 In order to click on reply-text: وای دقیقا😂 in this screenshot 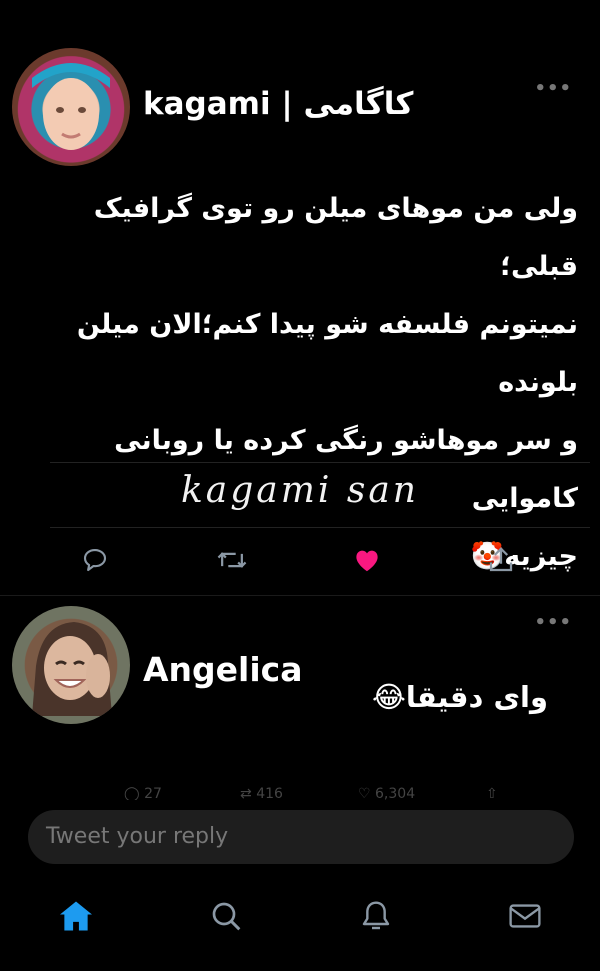, I will do `click(460, 697)`.